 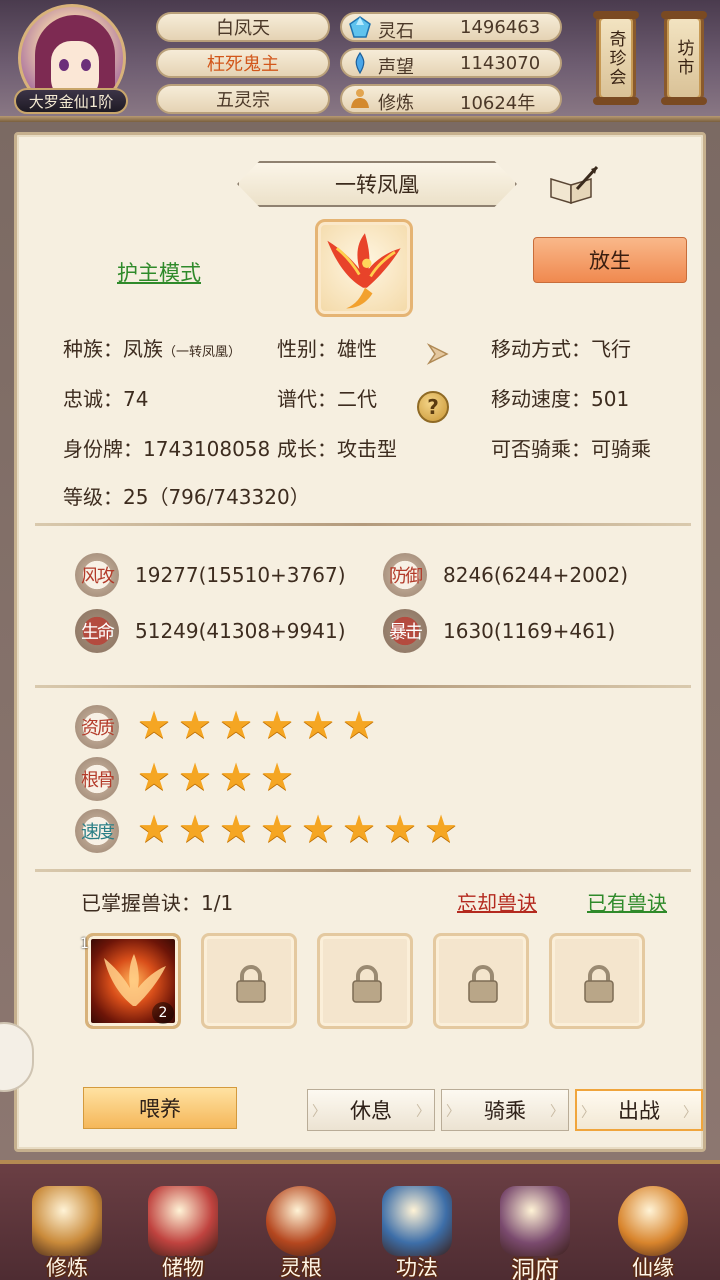 What do you see at coordinates (243, 63) in the screenshot?
I see `player-title: 枉死鬼主` at bounding box center [243, 63].